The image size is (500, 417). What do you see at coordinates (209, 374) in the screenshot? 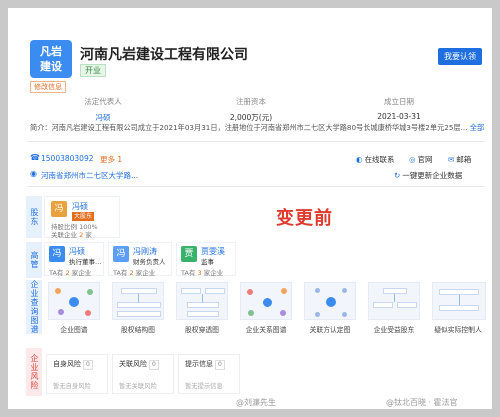
I see `notice-info-card: 提示信息 0 暂无提示信息` at bounding box center [209, 374].